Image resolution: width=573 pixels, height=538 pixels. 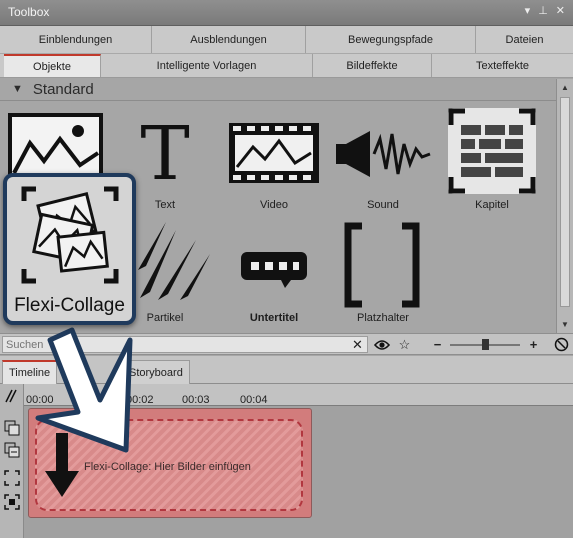 I want to click on toolbox-scrollbar: ▲ ▼, so click(x=564, y=206).